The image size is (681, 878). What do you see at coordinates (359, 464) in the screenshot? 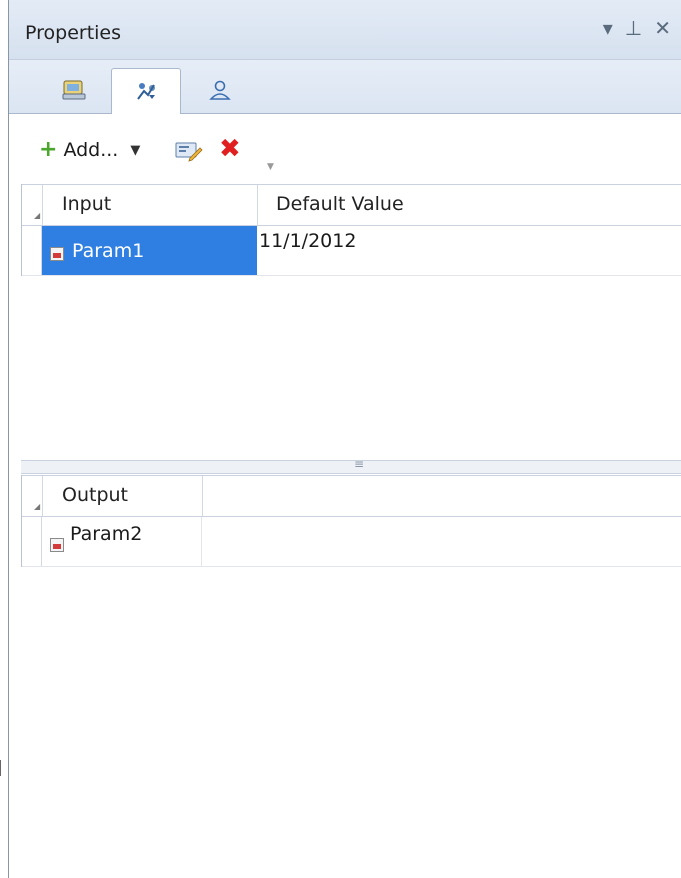
I see `splitter-grip-icon: ≡` at bounding box center [359, 464].